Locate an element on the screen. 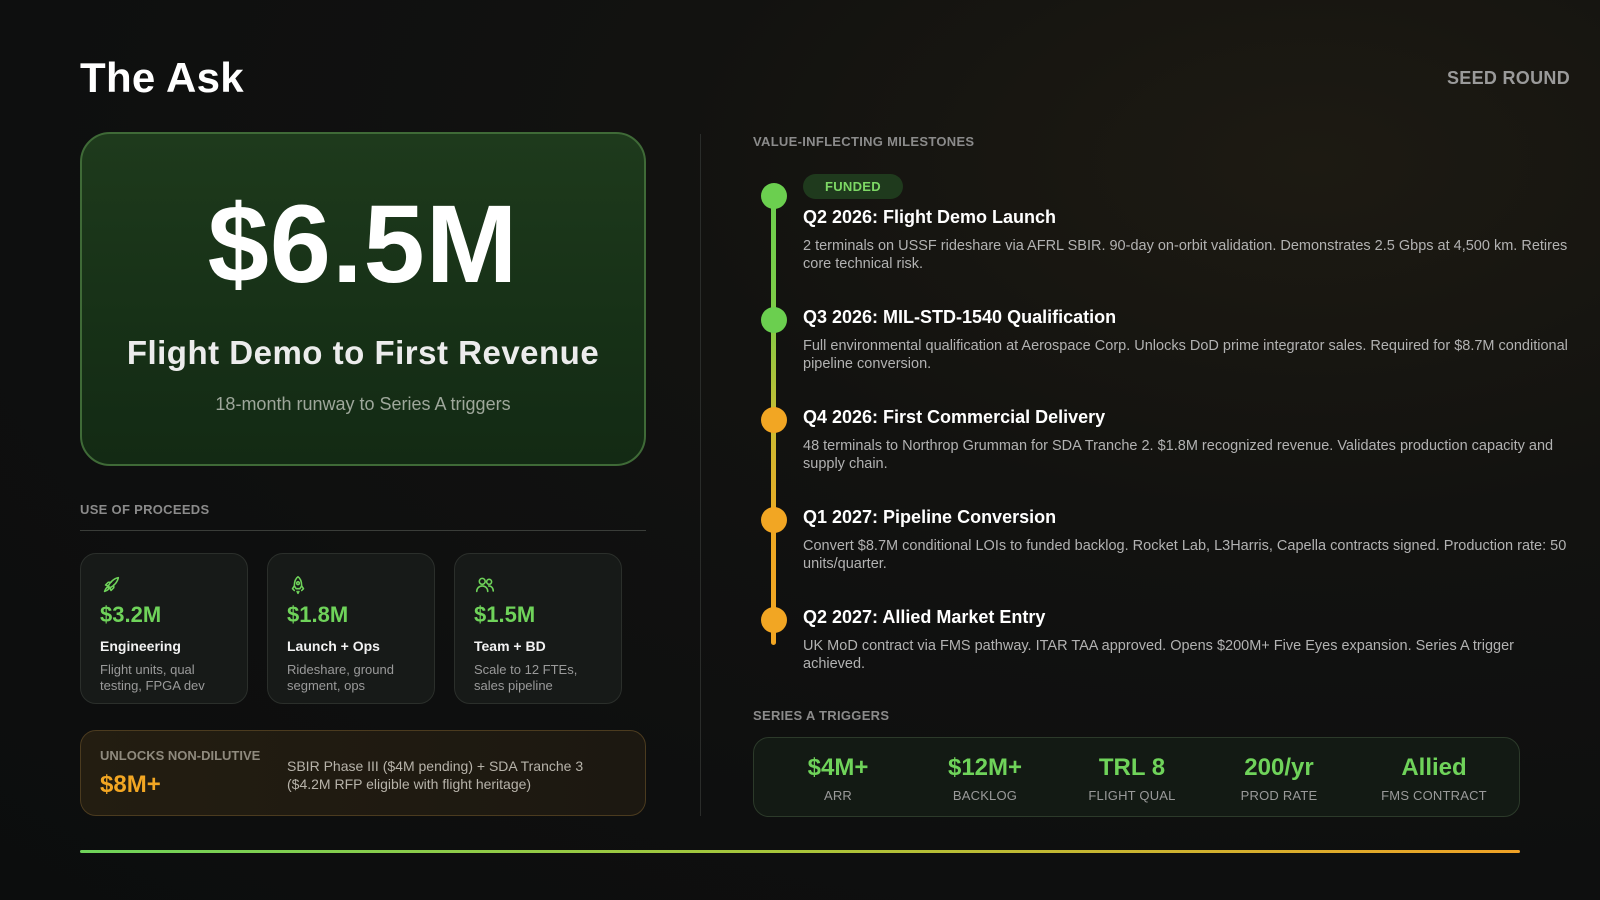 Image resolution: width=1600 pixels, height=900 pixels. team-icon is located at coordinates (485, 585).